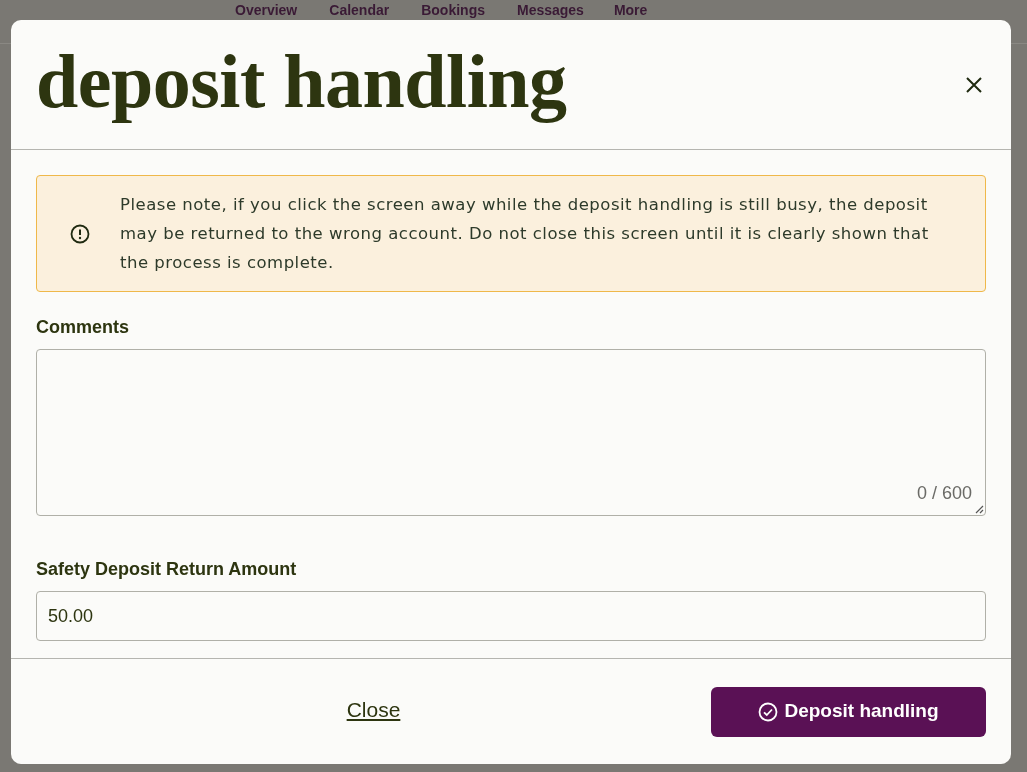 The width and height of the screenshot is (1027, 772). I want to click on warning-text: Please note, if you click the screen away while the deposit handling is still busy, the deposit may be returned to the wrong account. Do not close this screen until it is clearly shown that the process is complete., so click(525, 234).